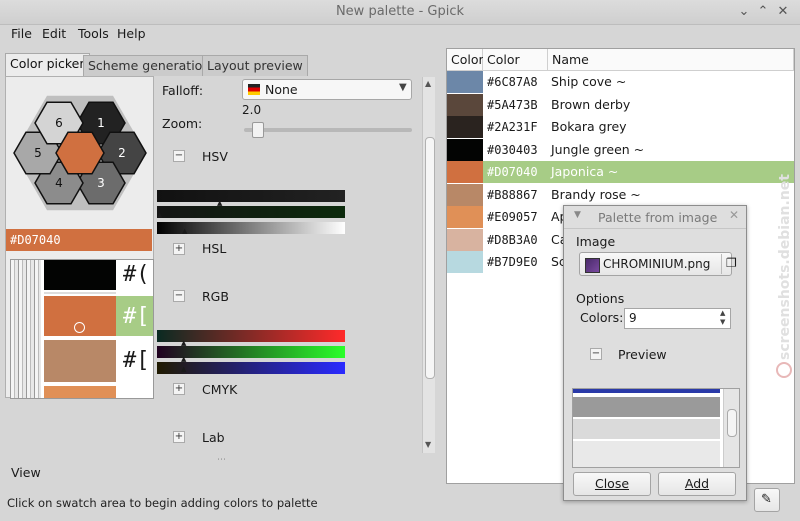  Describe the element at coordinates (620, 194) in the screenshot. I see `palette-row: #B88867 Brandy rose ~` at that location.